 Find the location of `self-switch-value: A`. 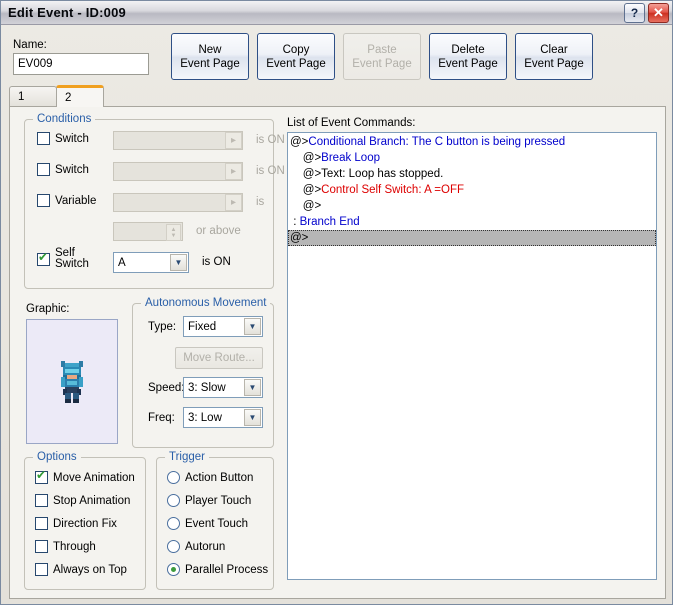

self-switch-value: A is located at coordinates (122, 262).